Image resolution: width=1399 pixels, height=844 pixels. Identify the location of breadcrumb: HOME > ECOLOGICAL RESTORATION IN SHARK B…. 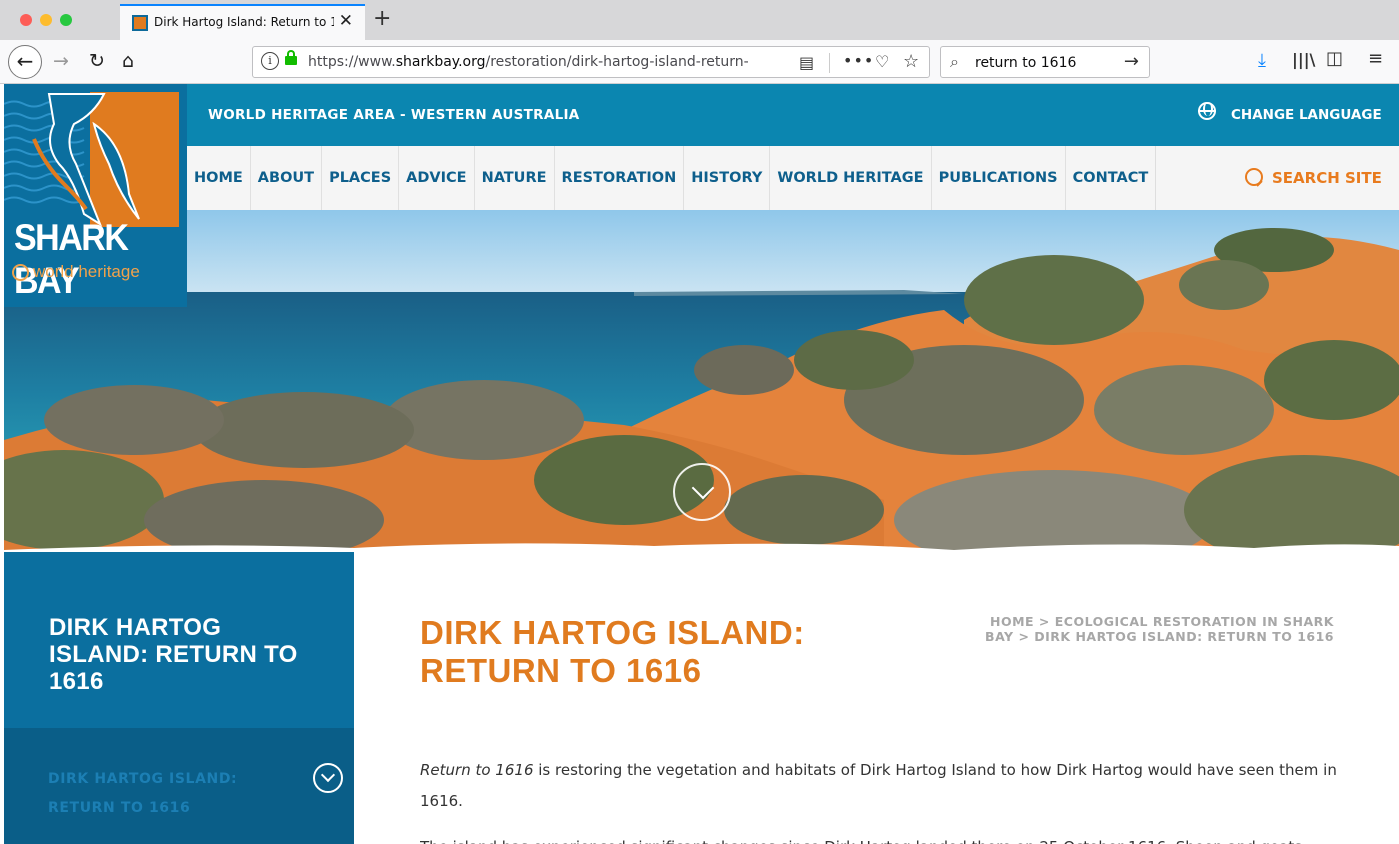
(1154, 629).